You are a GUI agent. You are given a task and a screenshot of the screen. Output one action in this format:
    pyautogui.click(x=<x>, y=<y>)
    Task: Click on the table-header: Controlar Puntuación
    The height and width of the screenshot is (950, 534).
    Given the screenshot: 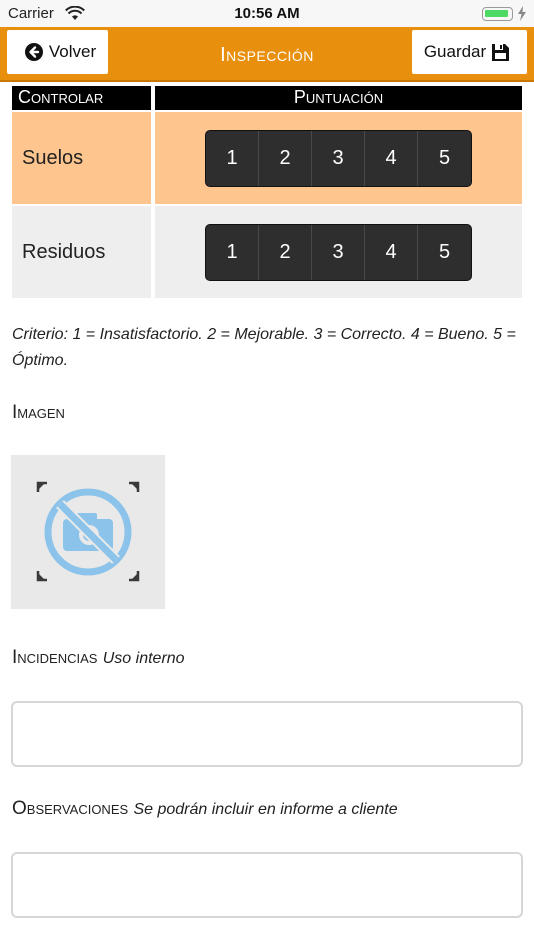 What is the action you would take?
    pyautogui.click(x=267, y=98)
    